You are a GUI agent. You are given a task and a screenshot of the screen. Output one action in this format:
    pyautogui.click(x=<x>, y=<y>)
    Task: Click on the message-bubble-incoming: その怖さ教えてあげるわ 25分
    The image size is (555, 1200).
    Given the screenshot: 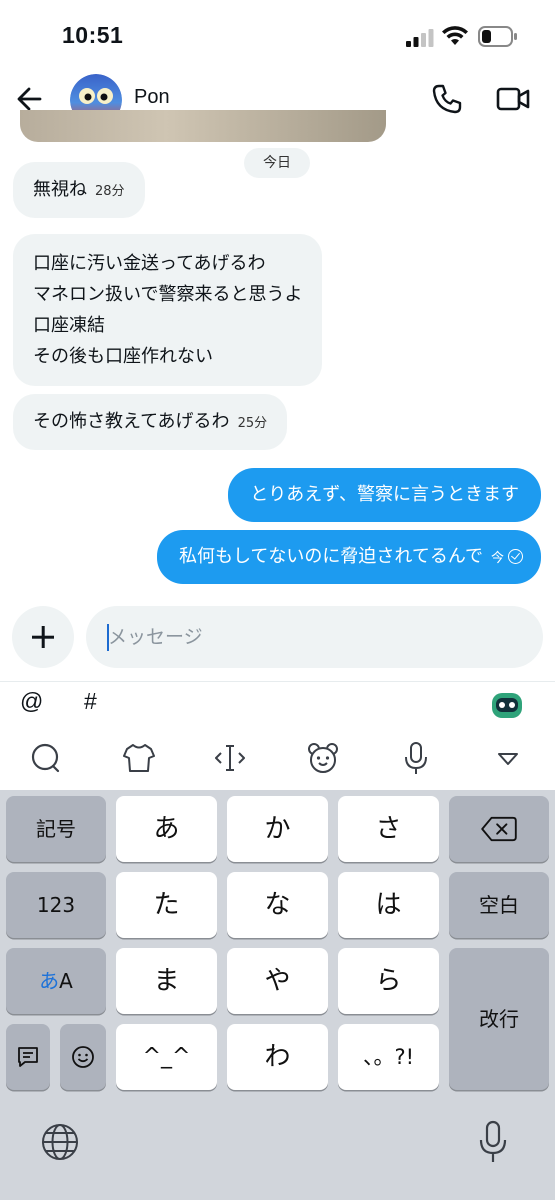 What is the action you would take?
    pyautogui.click(x=150, y=422)
    